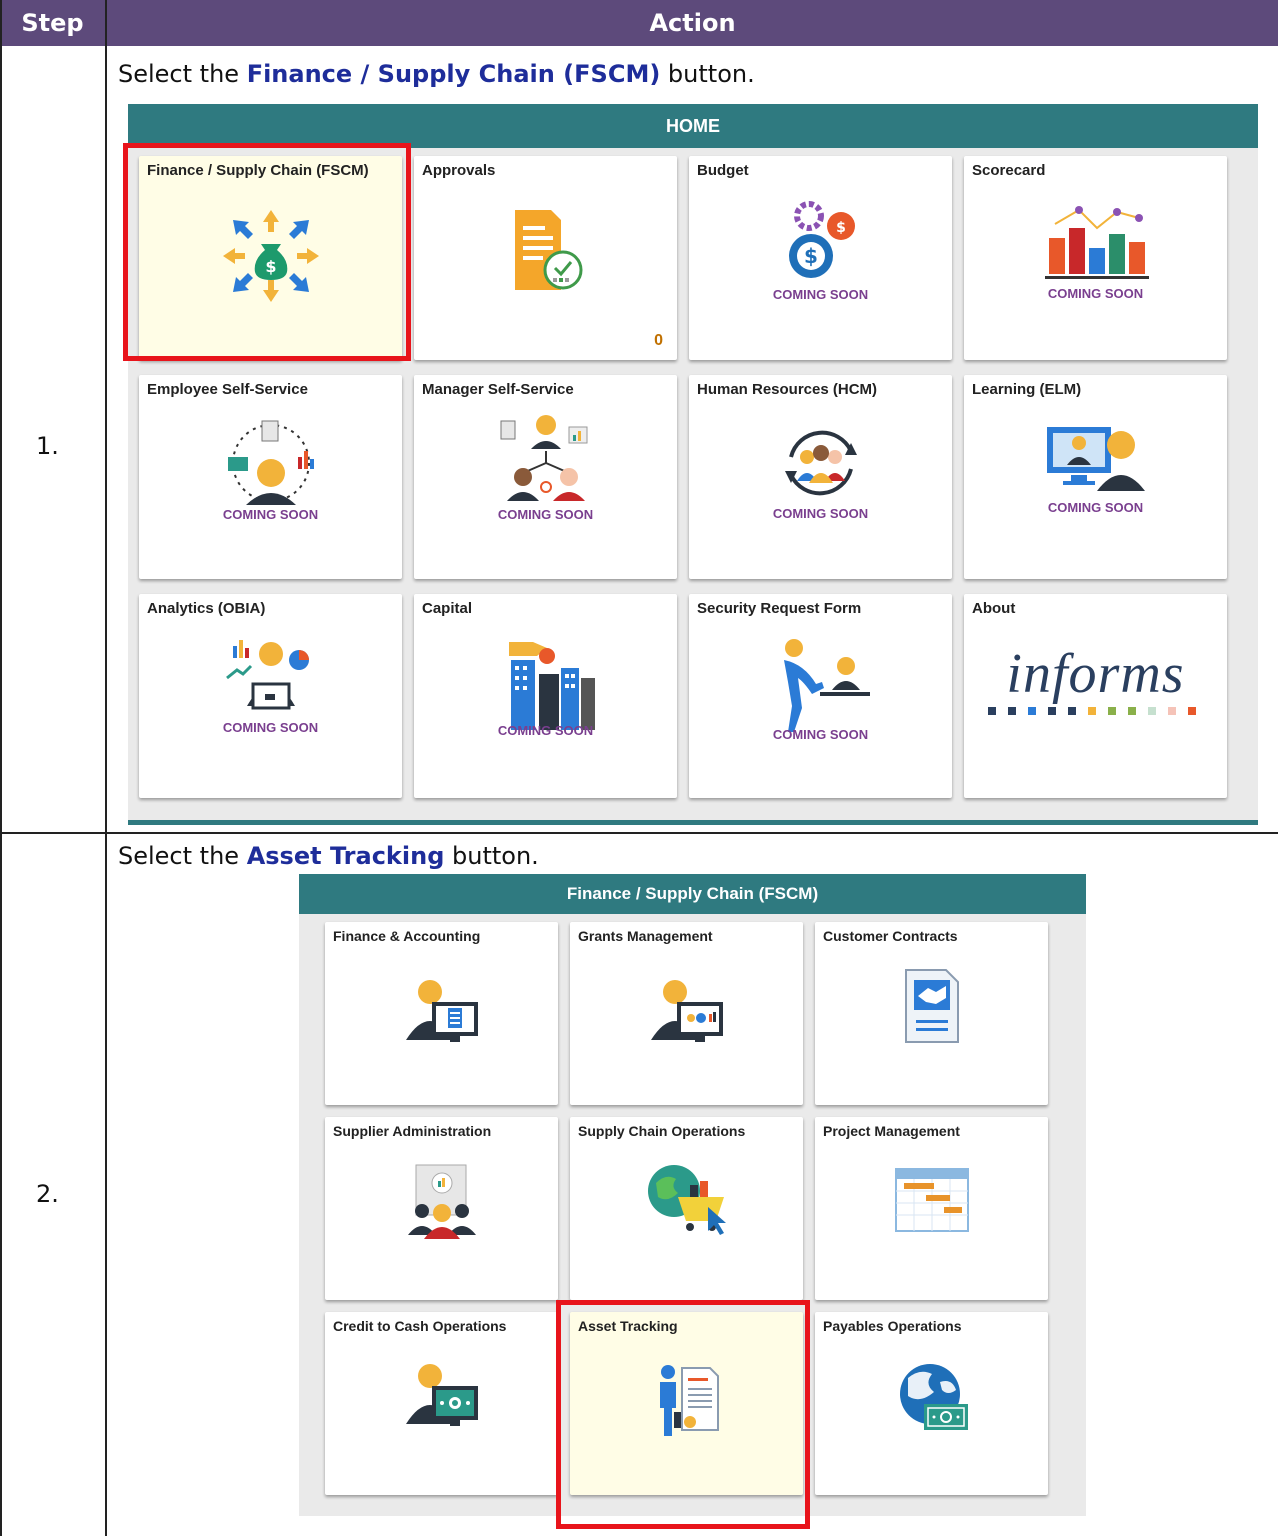 This screenshot has width=1278, height=1536. I want to click on tile-approvals: Approvals 0, so click(545, 258).